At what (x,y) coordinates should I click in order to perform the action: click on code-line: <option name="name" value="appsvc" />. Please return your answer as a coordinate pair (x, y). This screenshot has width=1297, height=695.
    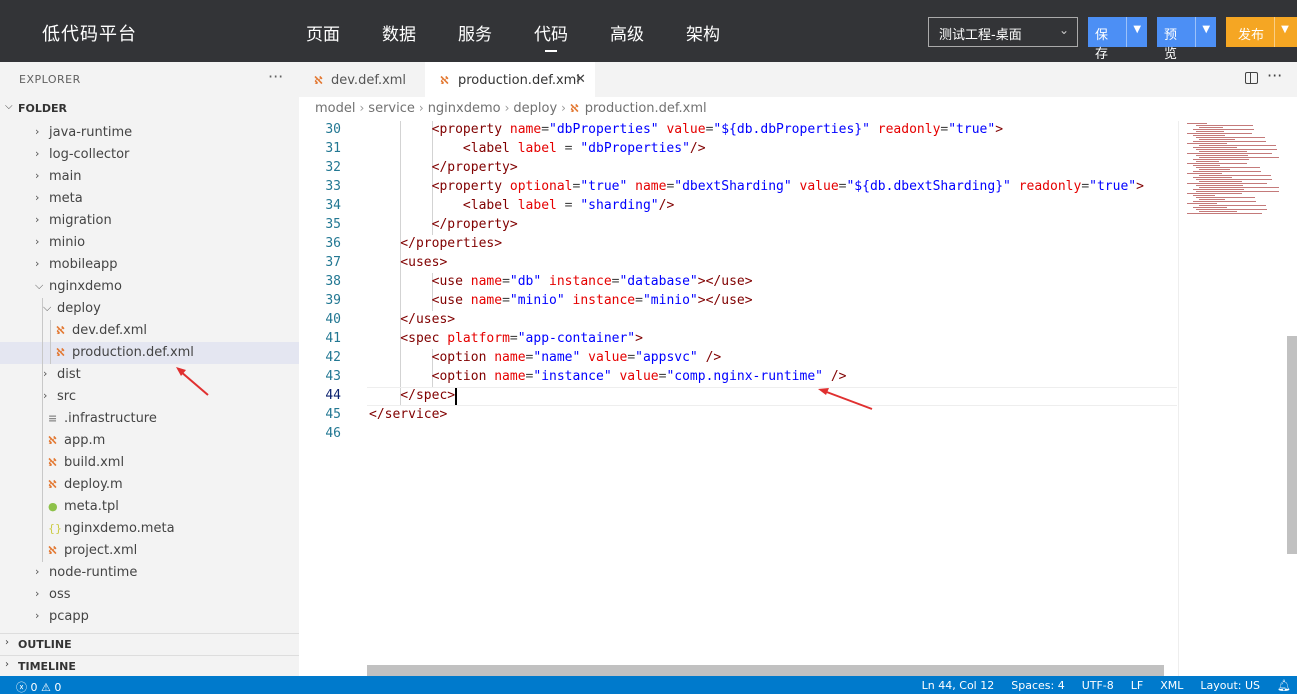
    Looking at the image, I should click on (545, 359).